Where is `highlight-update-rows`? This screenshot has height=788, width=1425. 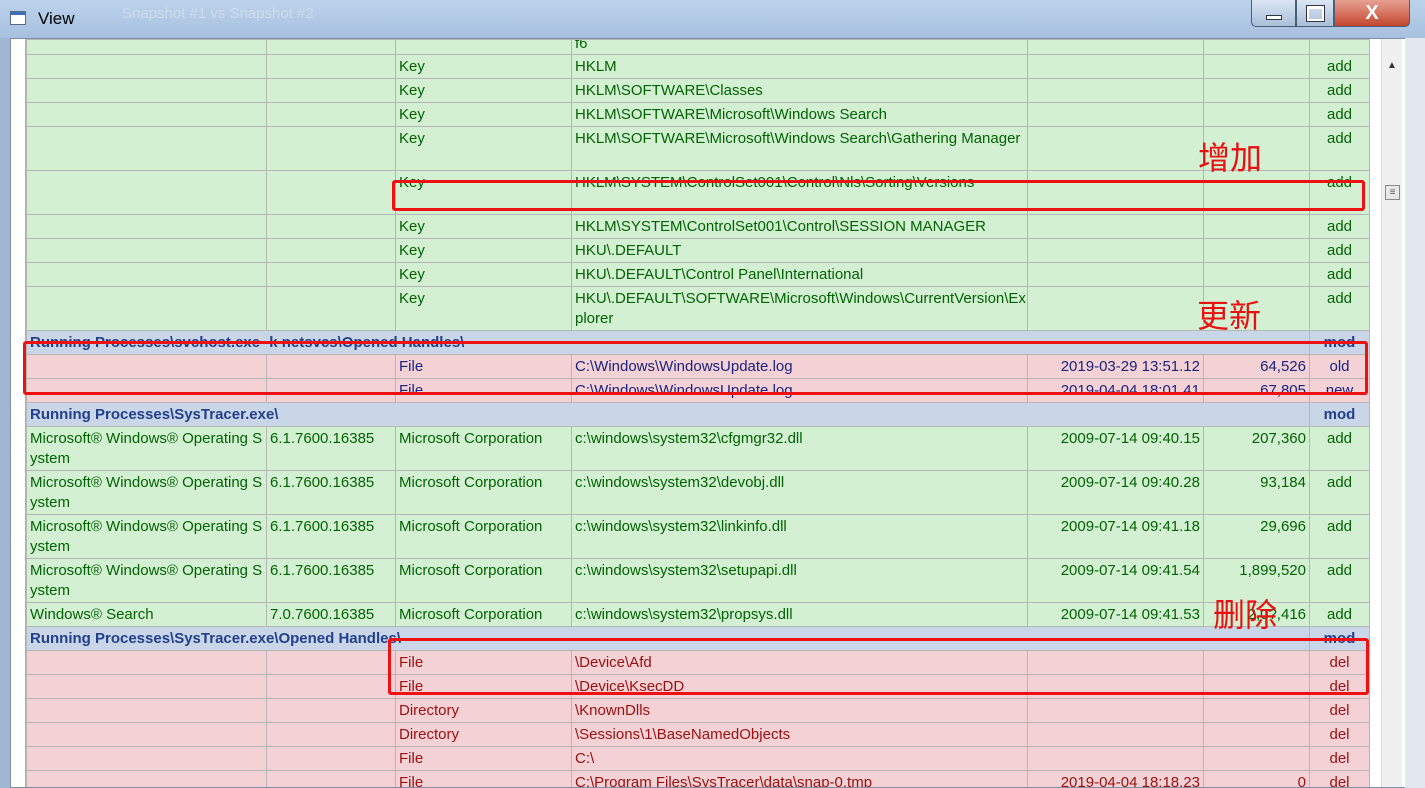
highlight-update-rows is located at coordinates (695, 368).